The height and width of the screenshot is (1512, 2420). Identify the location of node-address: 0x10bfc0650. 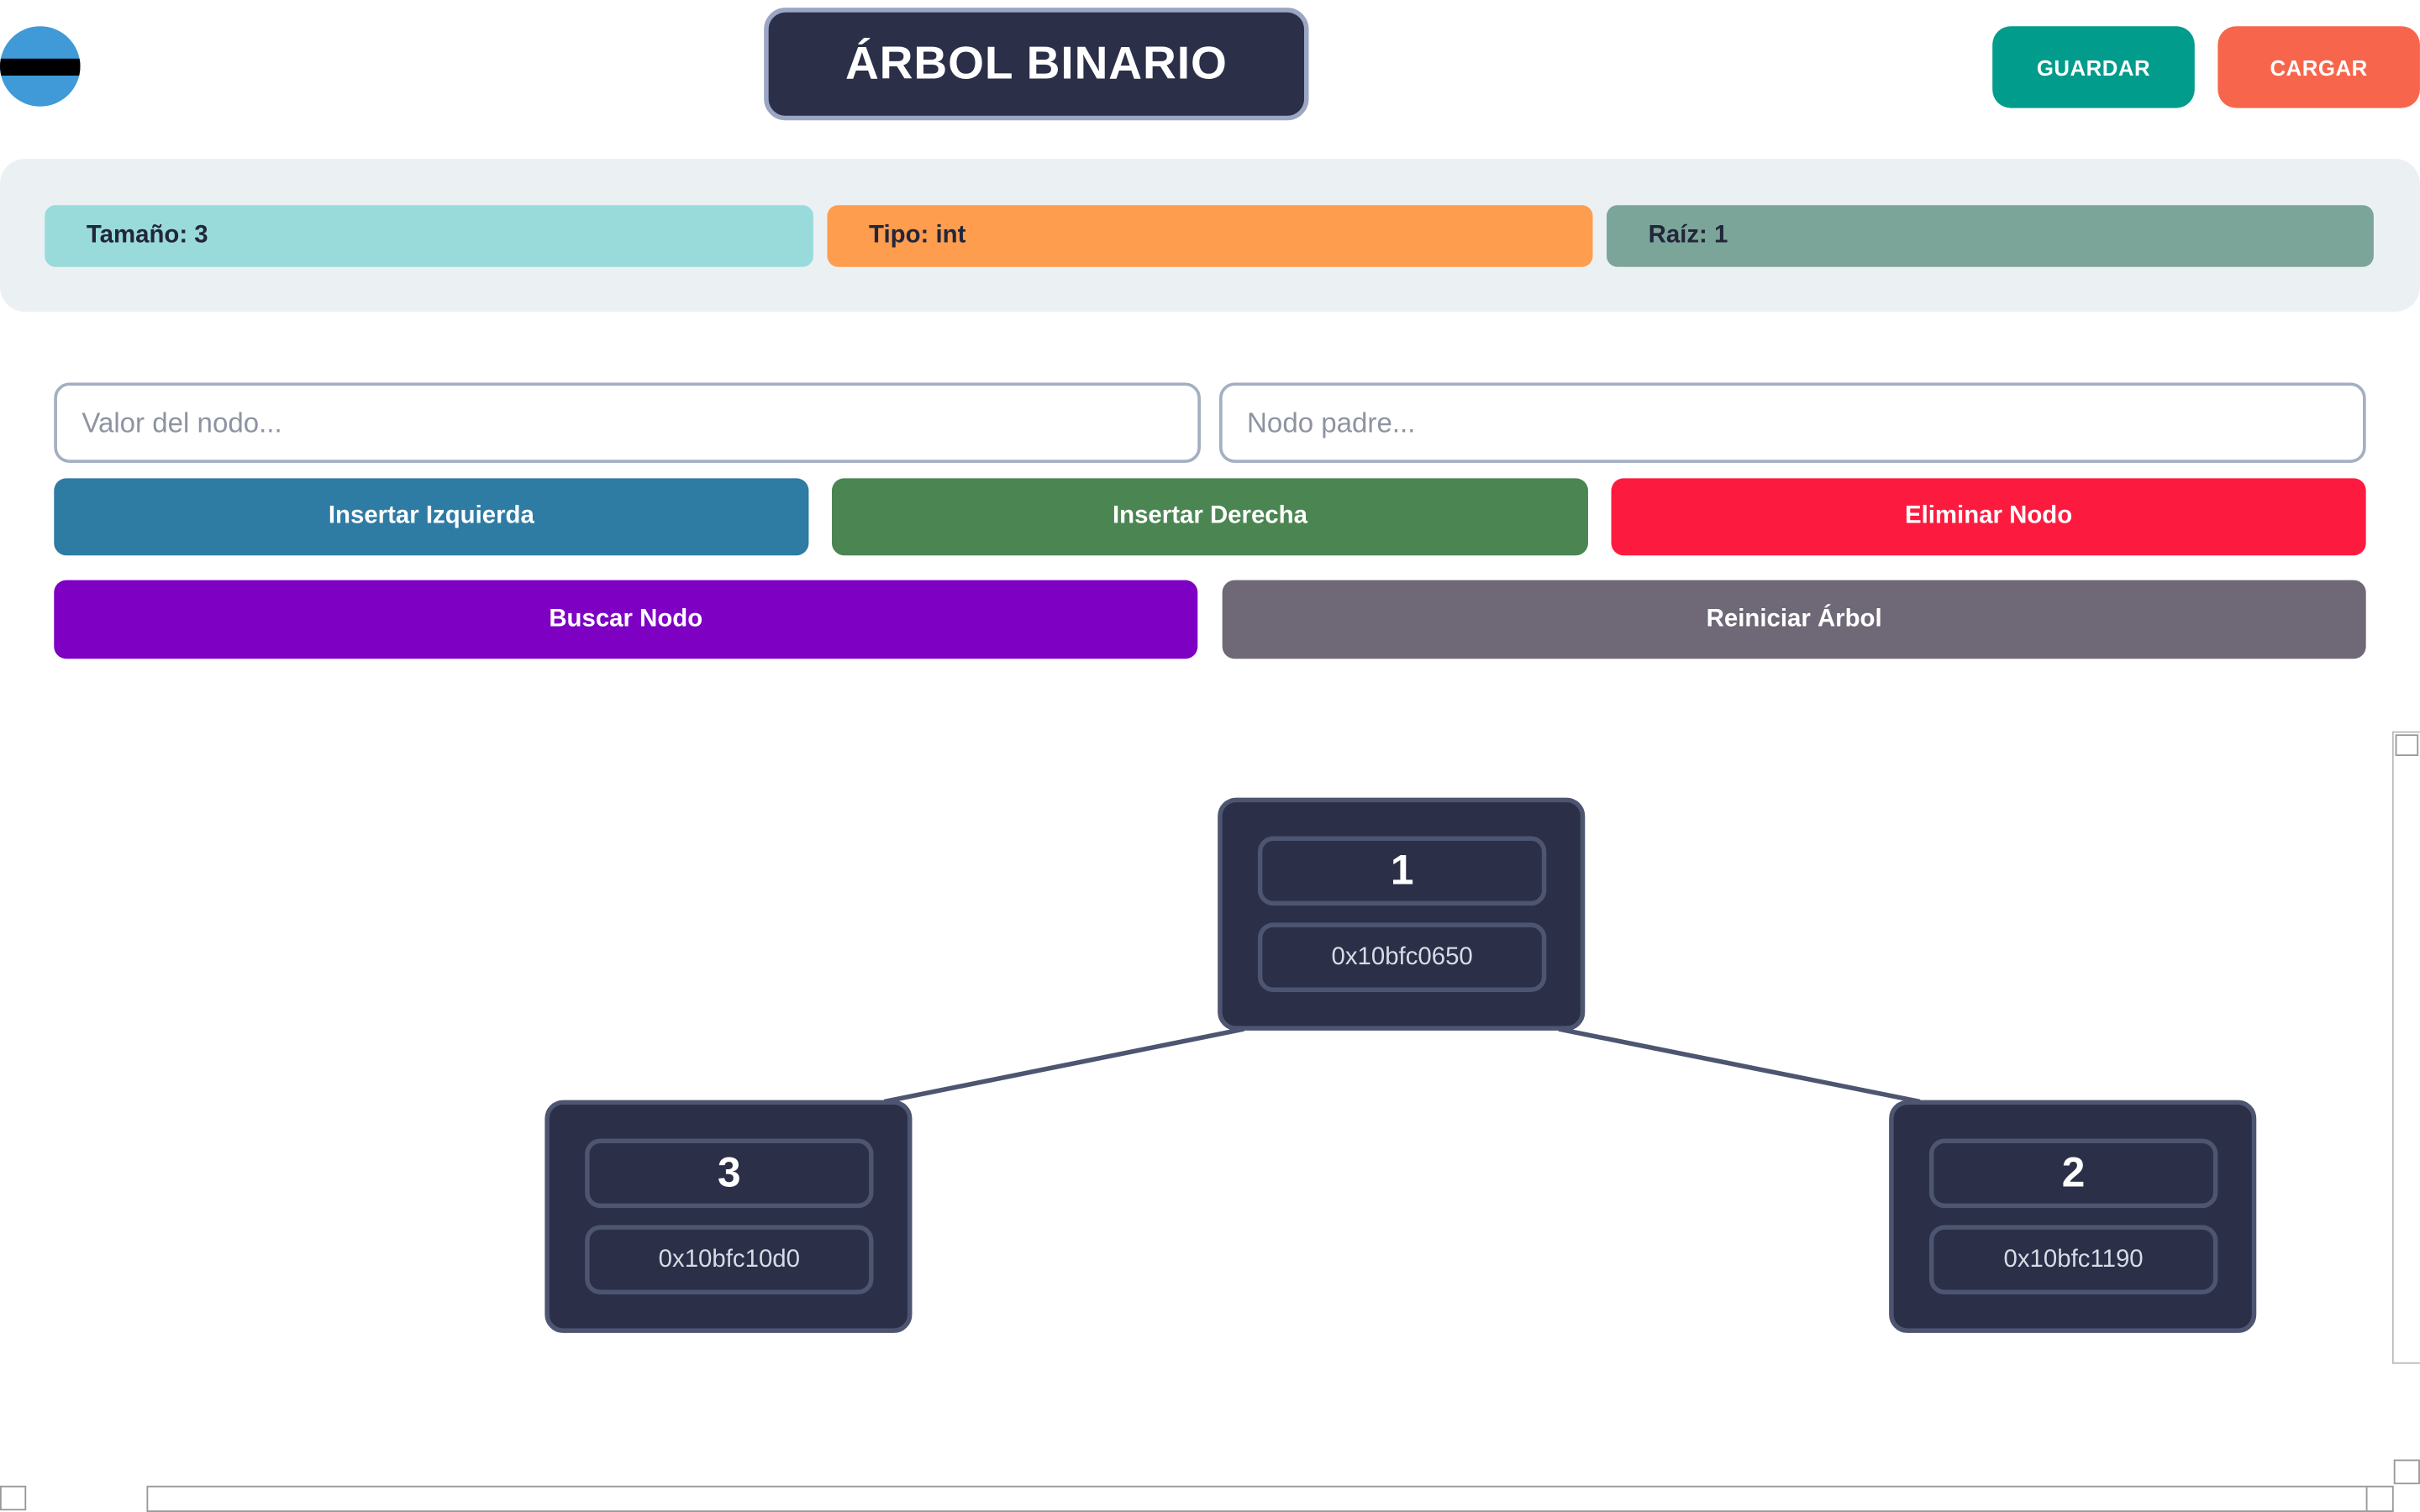
(1402, 957).